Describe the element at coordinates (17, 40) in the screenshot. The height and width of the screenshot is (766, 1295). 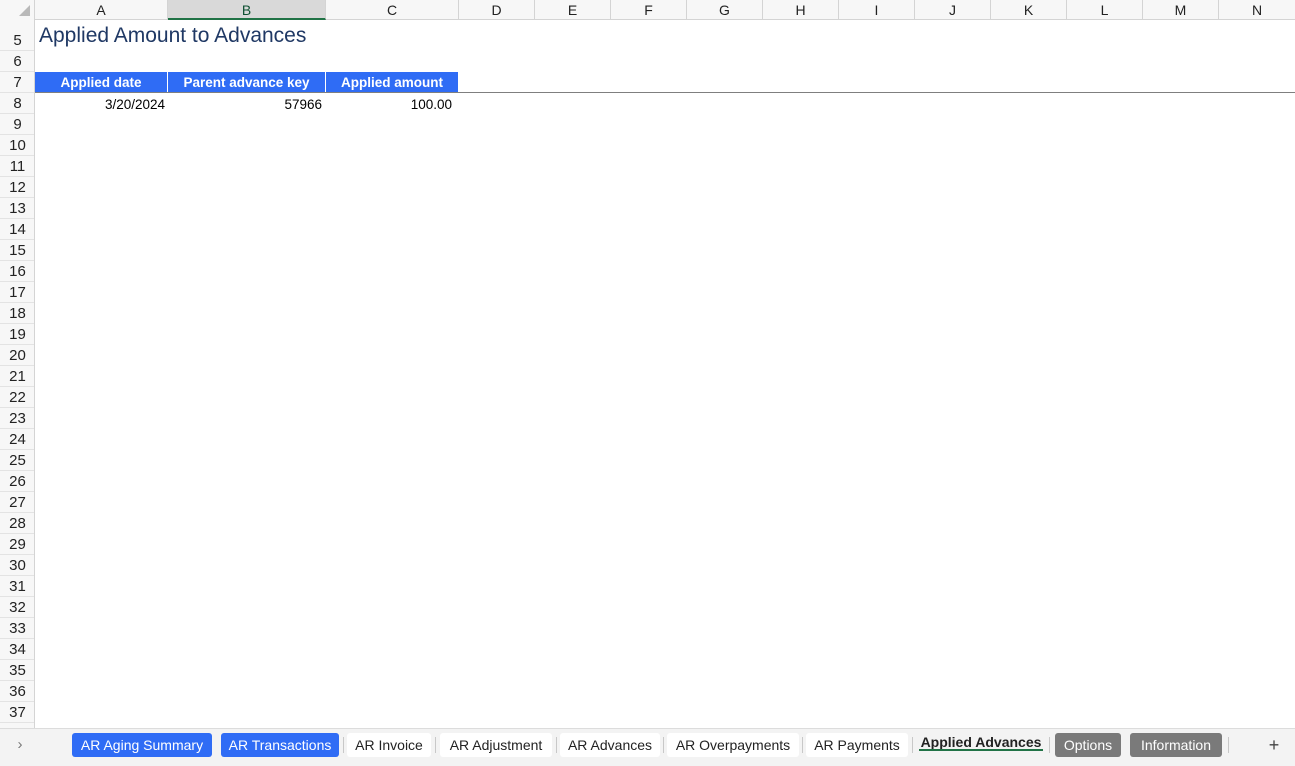
I see `row-header: 5` at that location.